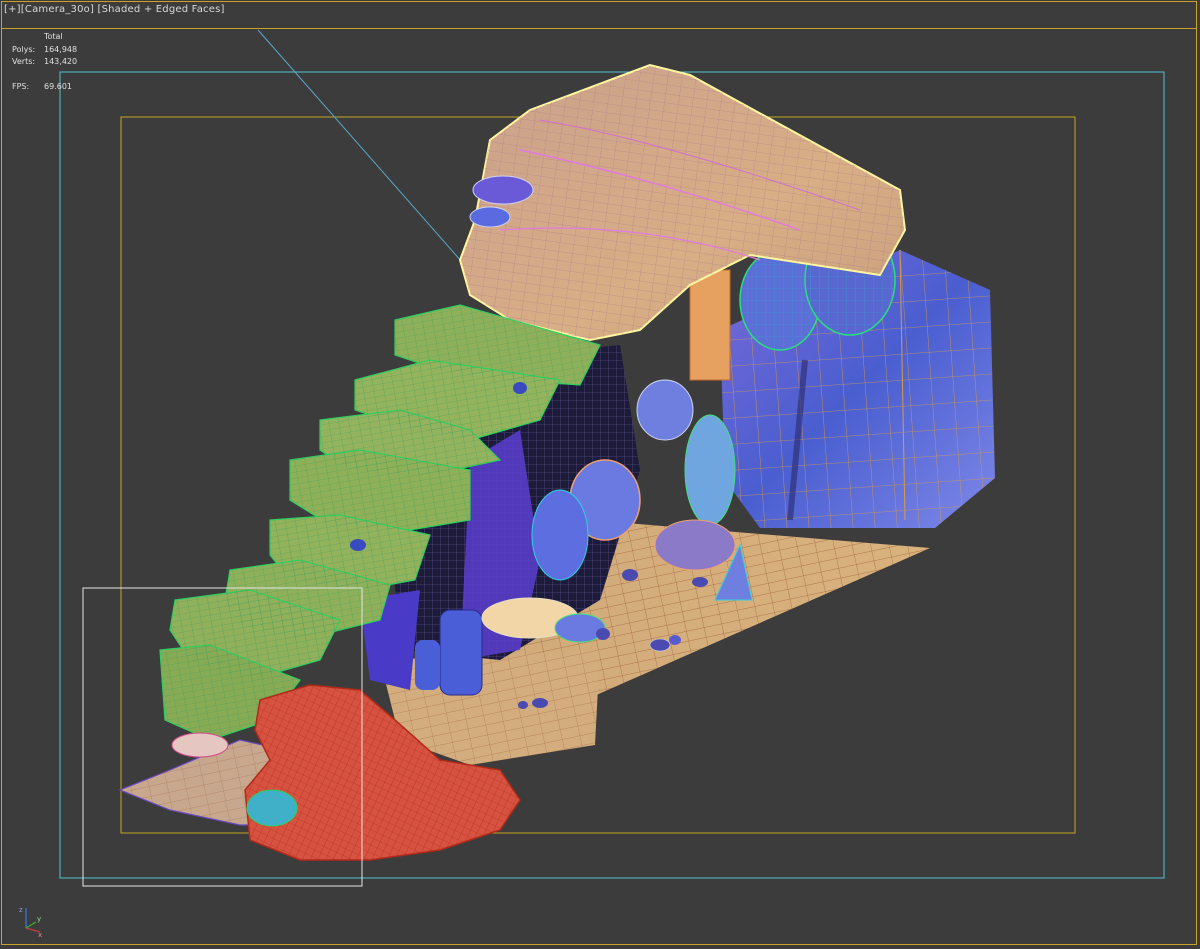 Image resolution: width=1200 pixels, height=949 pixels. What do you see at coordinates (12, 9) in the screenshot?
I see `viewport-menu-button: [+]` at bounding box center [12, 9].